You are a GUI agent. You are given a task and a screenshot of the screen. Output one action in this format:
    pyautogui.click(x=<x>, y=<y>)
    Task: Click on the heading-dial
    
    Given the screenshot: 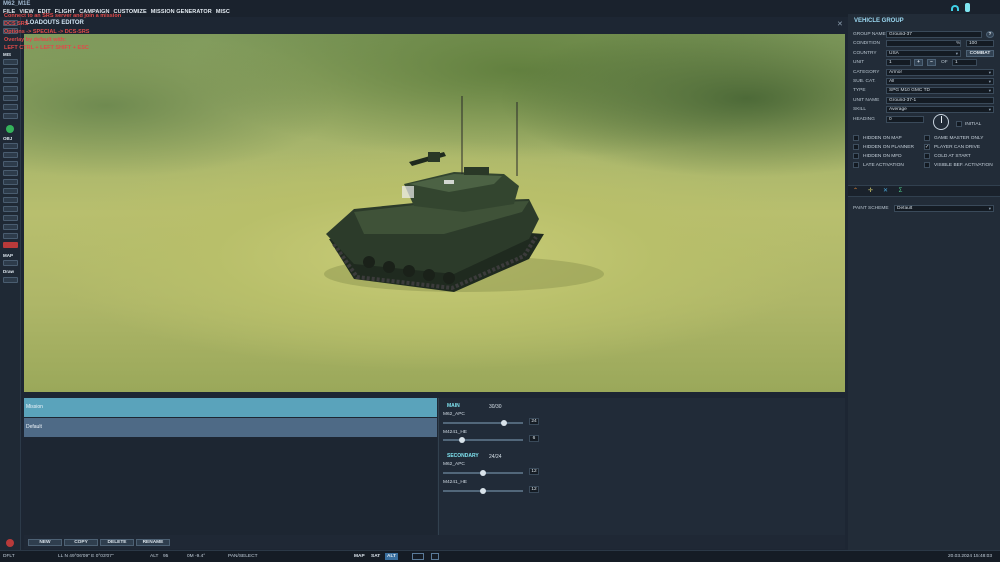 What is the action you would take?
    pyautogui.click(x=941, y=122)
    